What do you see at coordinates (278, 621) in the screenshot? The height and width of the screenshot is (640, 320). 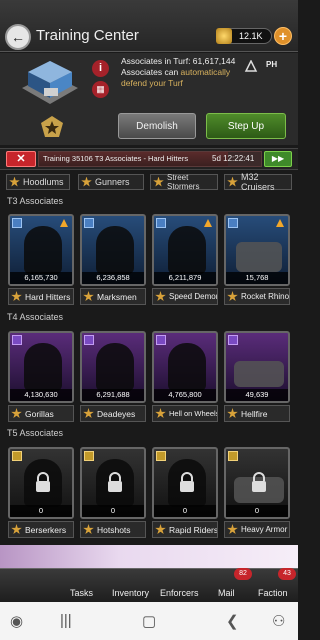 I see `accessibility-icon: ⚇` at bounding box center [278, 621].